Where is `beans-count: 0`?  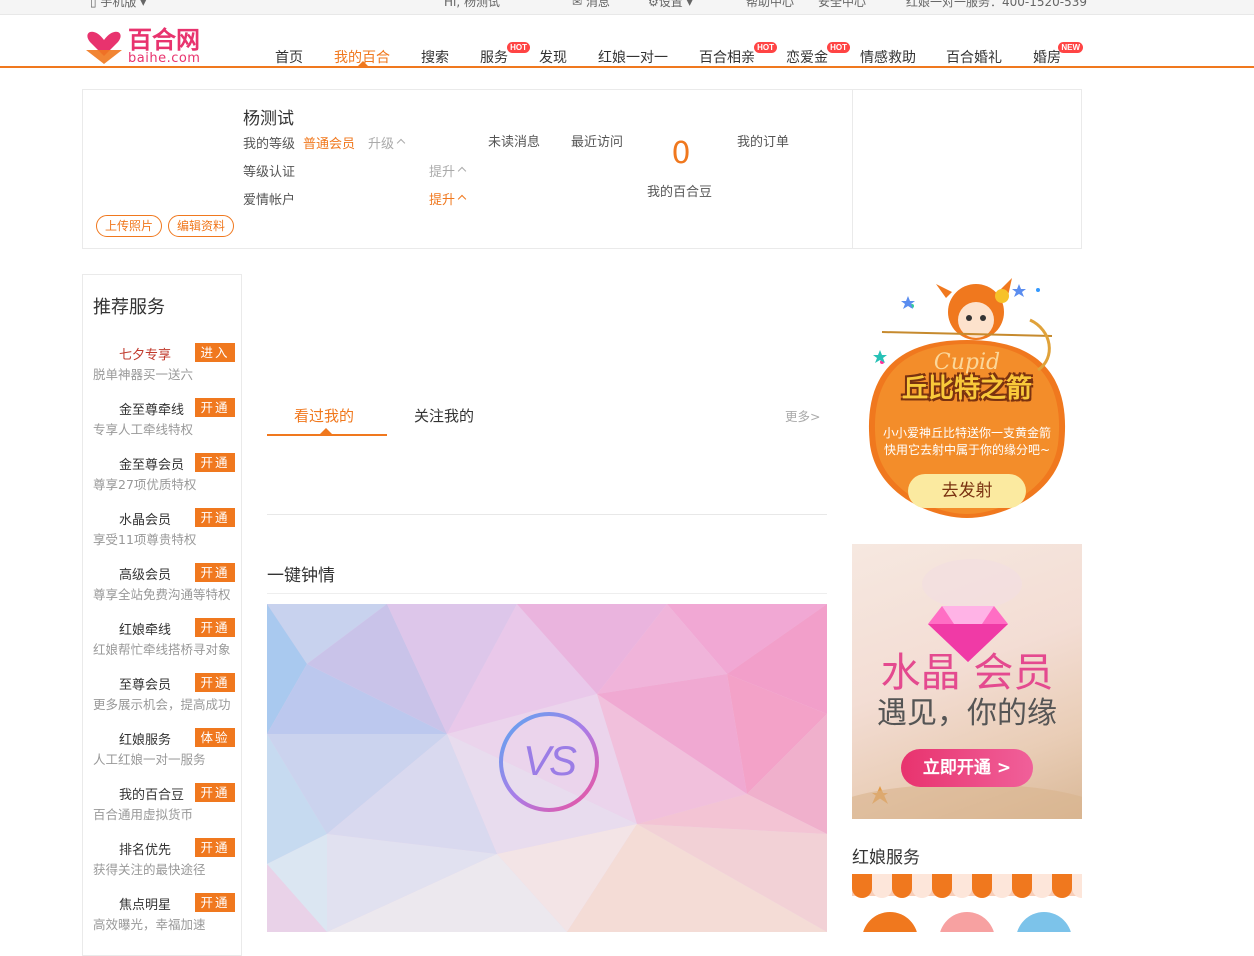
beans-count: 0 is located at coordinates (681, 153).